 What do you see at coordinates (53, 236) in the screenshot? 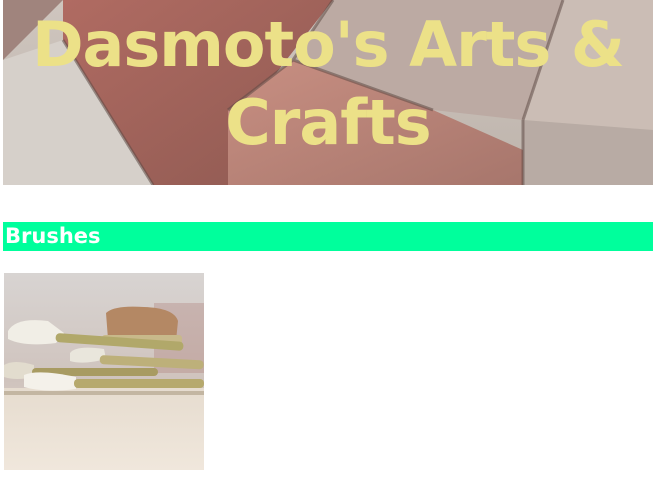
I see `brushes-heading: Brushes` at bounding box center [53, 236].